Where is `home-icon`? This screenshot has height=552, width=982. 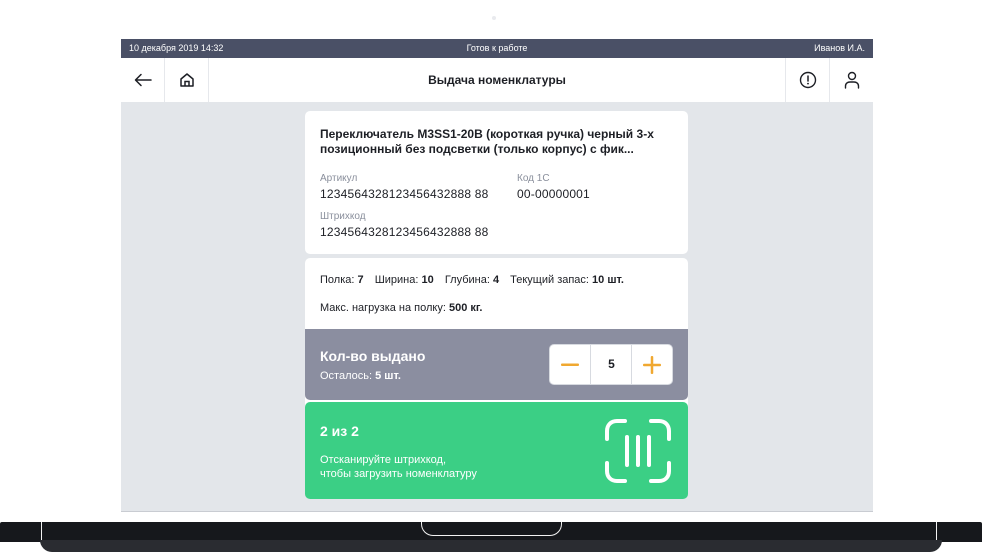
home-icon is located at coordinates (186, 80).